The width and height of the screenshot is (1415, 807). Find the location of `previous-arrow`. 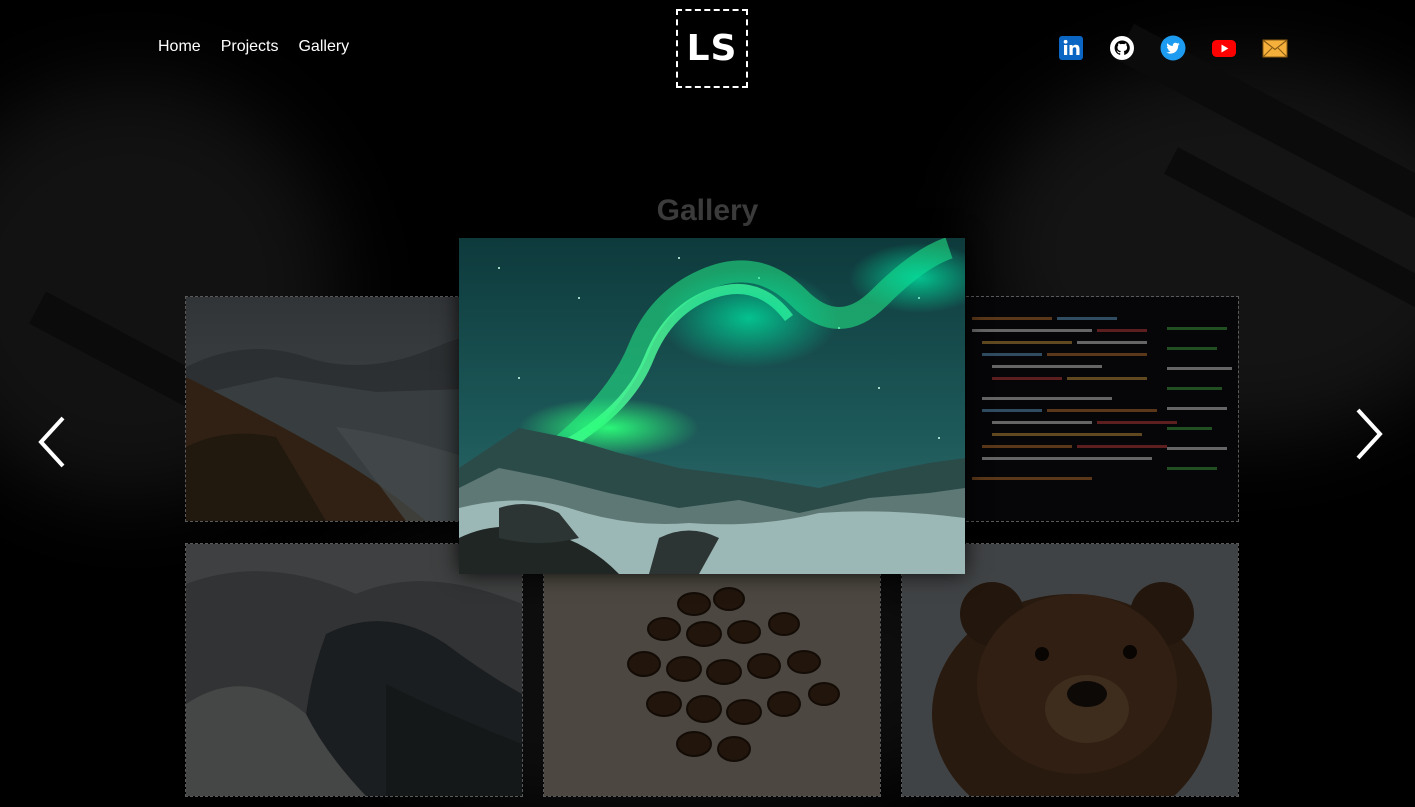

previous-arrow is located at coordinates (52, 442).